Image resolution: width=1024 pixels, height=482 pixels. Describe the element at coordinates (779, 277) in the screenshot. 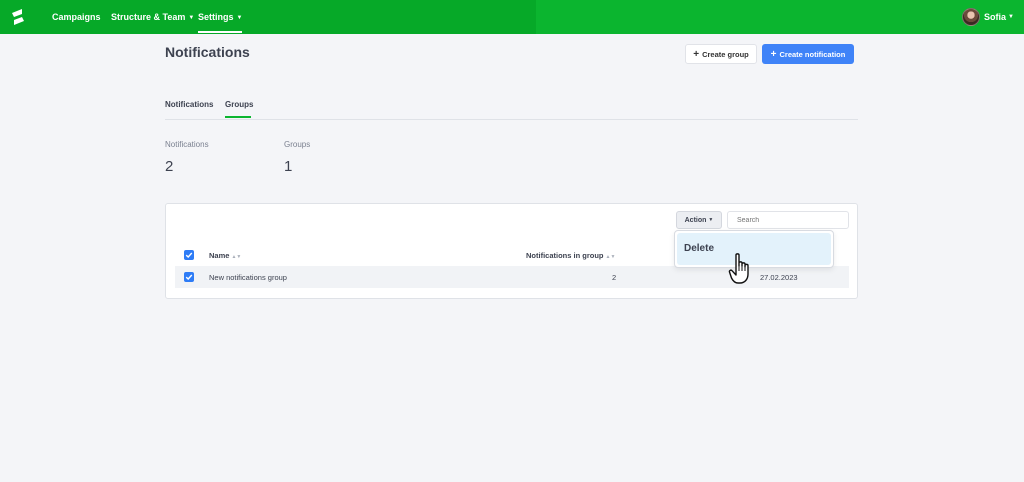

I see `row-date: 27.02.2023` at that location.